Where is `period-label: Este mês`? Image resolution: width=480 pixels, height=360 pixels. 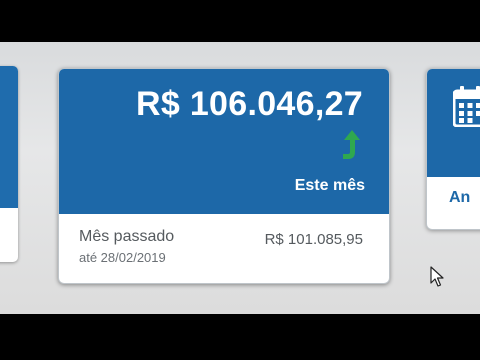
period-label: Este mês is located at coordinates (329, 185).